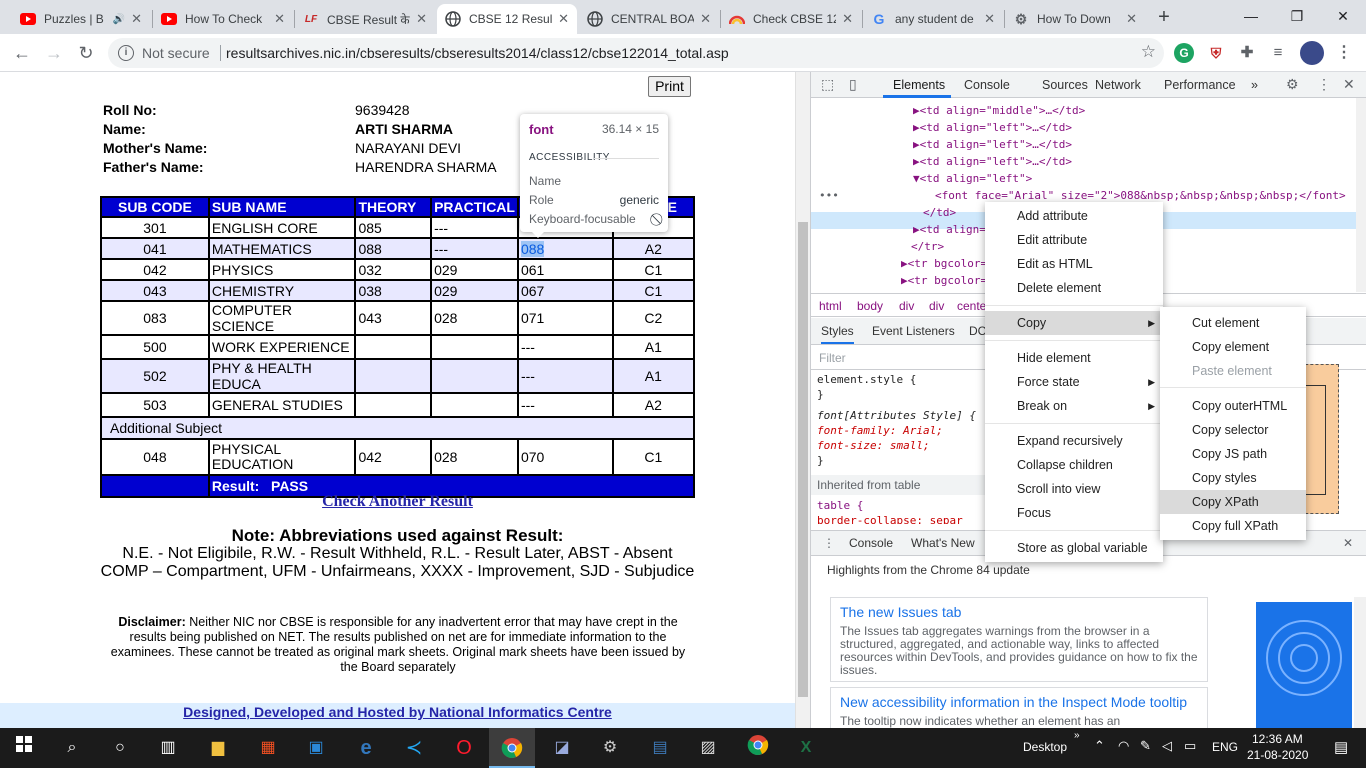 Image resolution: width=1366 pixels, height=775 pixels. I want to click on drawer-scrollbar, so click(1360, 662).